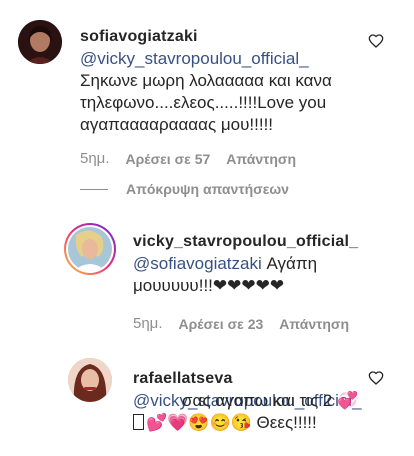 The image size is (414, 456). I want to click on likes-count: Αρέσει σε 23, so click(221, 324).